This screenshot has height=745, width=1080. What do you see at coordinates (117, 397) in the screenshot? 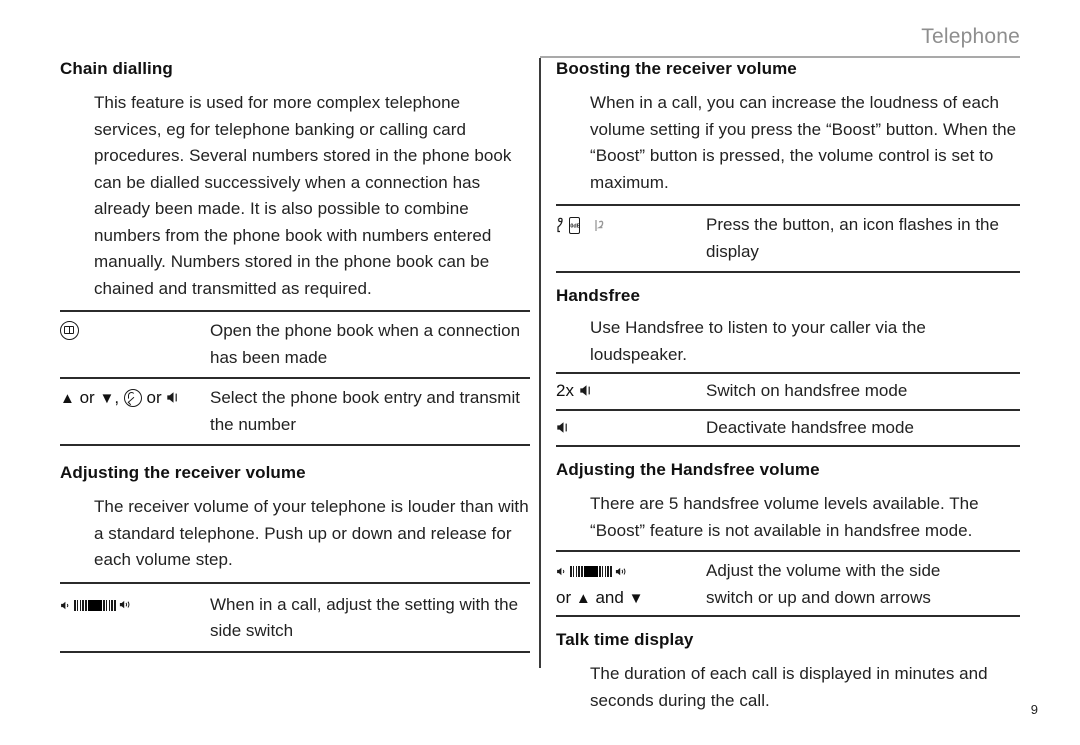
I see `comma-sep: ,` at bounding box center [117, 397].